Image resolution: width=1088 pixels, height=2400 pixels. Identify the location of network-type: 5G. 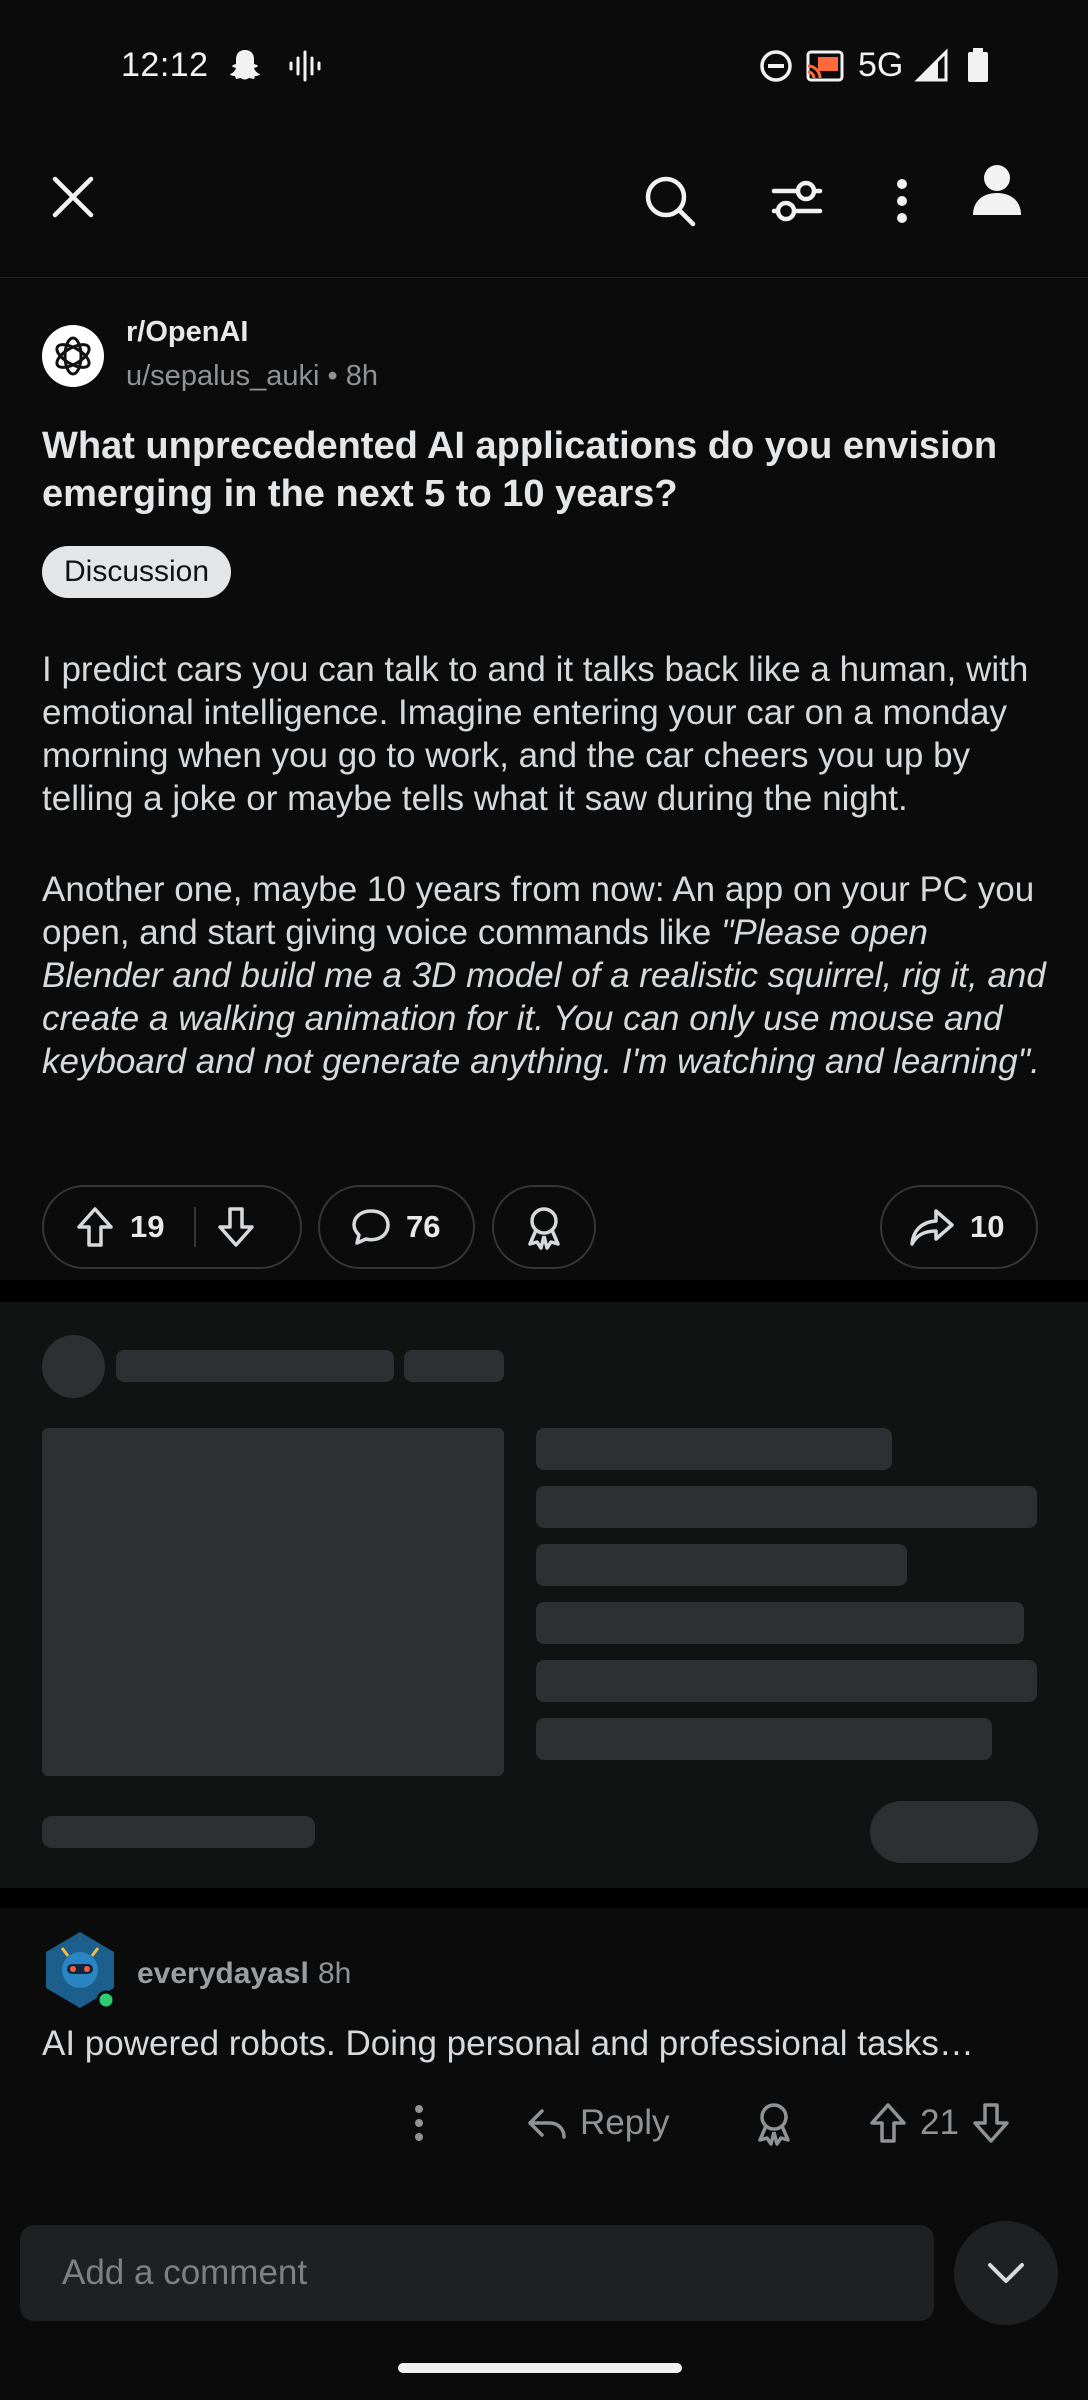
(881, 65).